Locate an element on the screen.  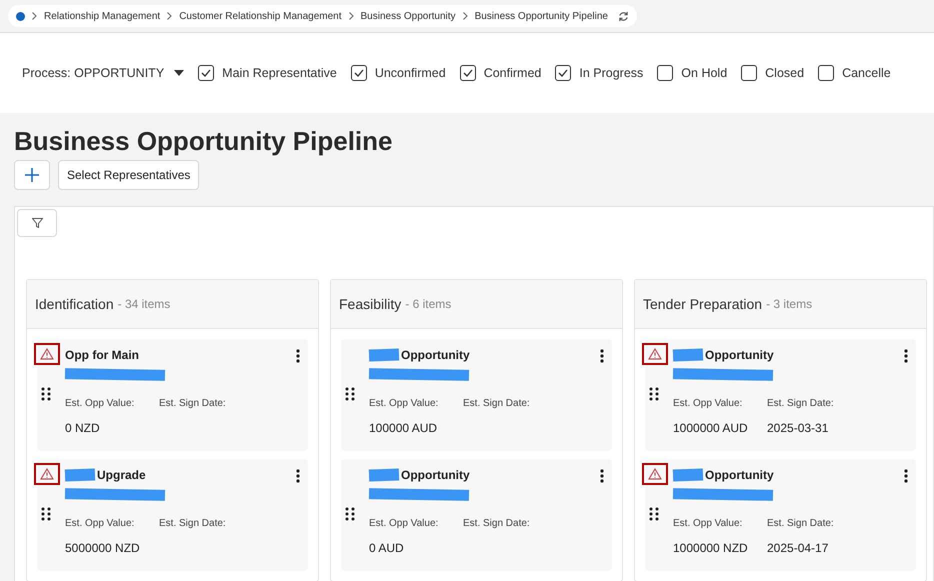
select-representatives-button: Select Representatives is located at coordinates (129, 175).